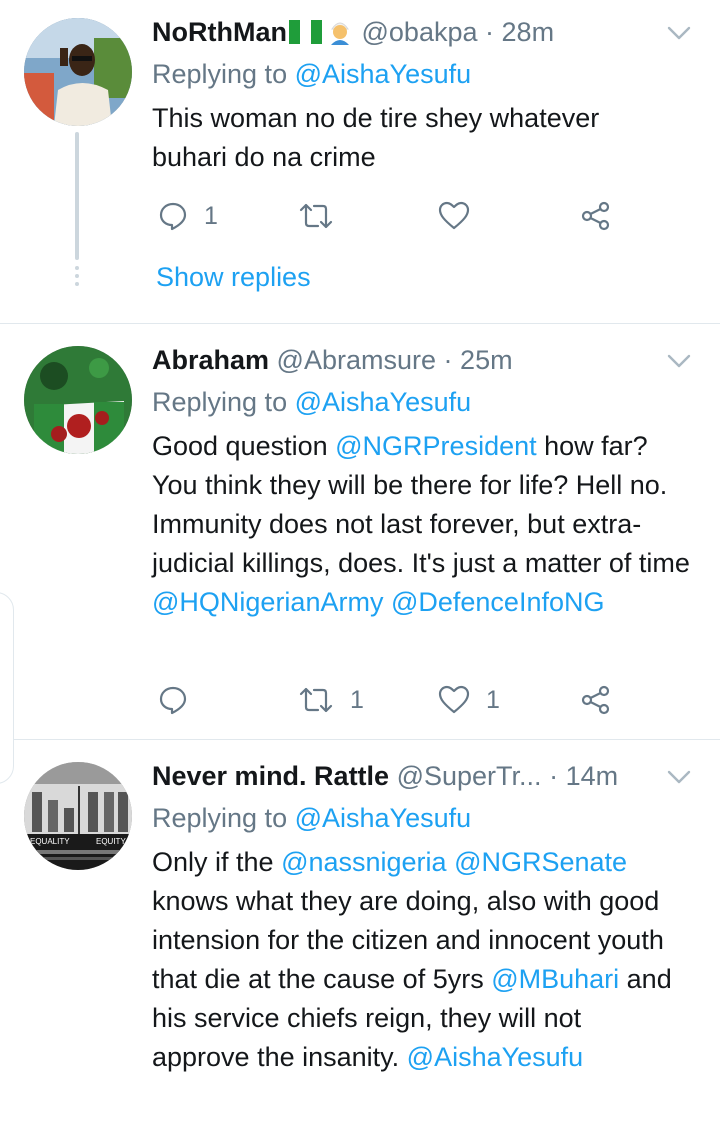 This screenshot has width=720, height=1125. I want to click on reply-count: 1, so click(211, 215).